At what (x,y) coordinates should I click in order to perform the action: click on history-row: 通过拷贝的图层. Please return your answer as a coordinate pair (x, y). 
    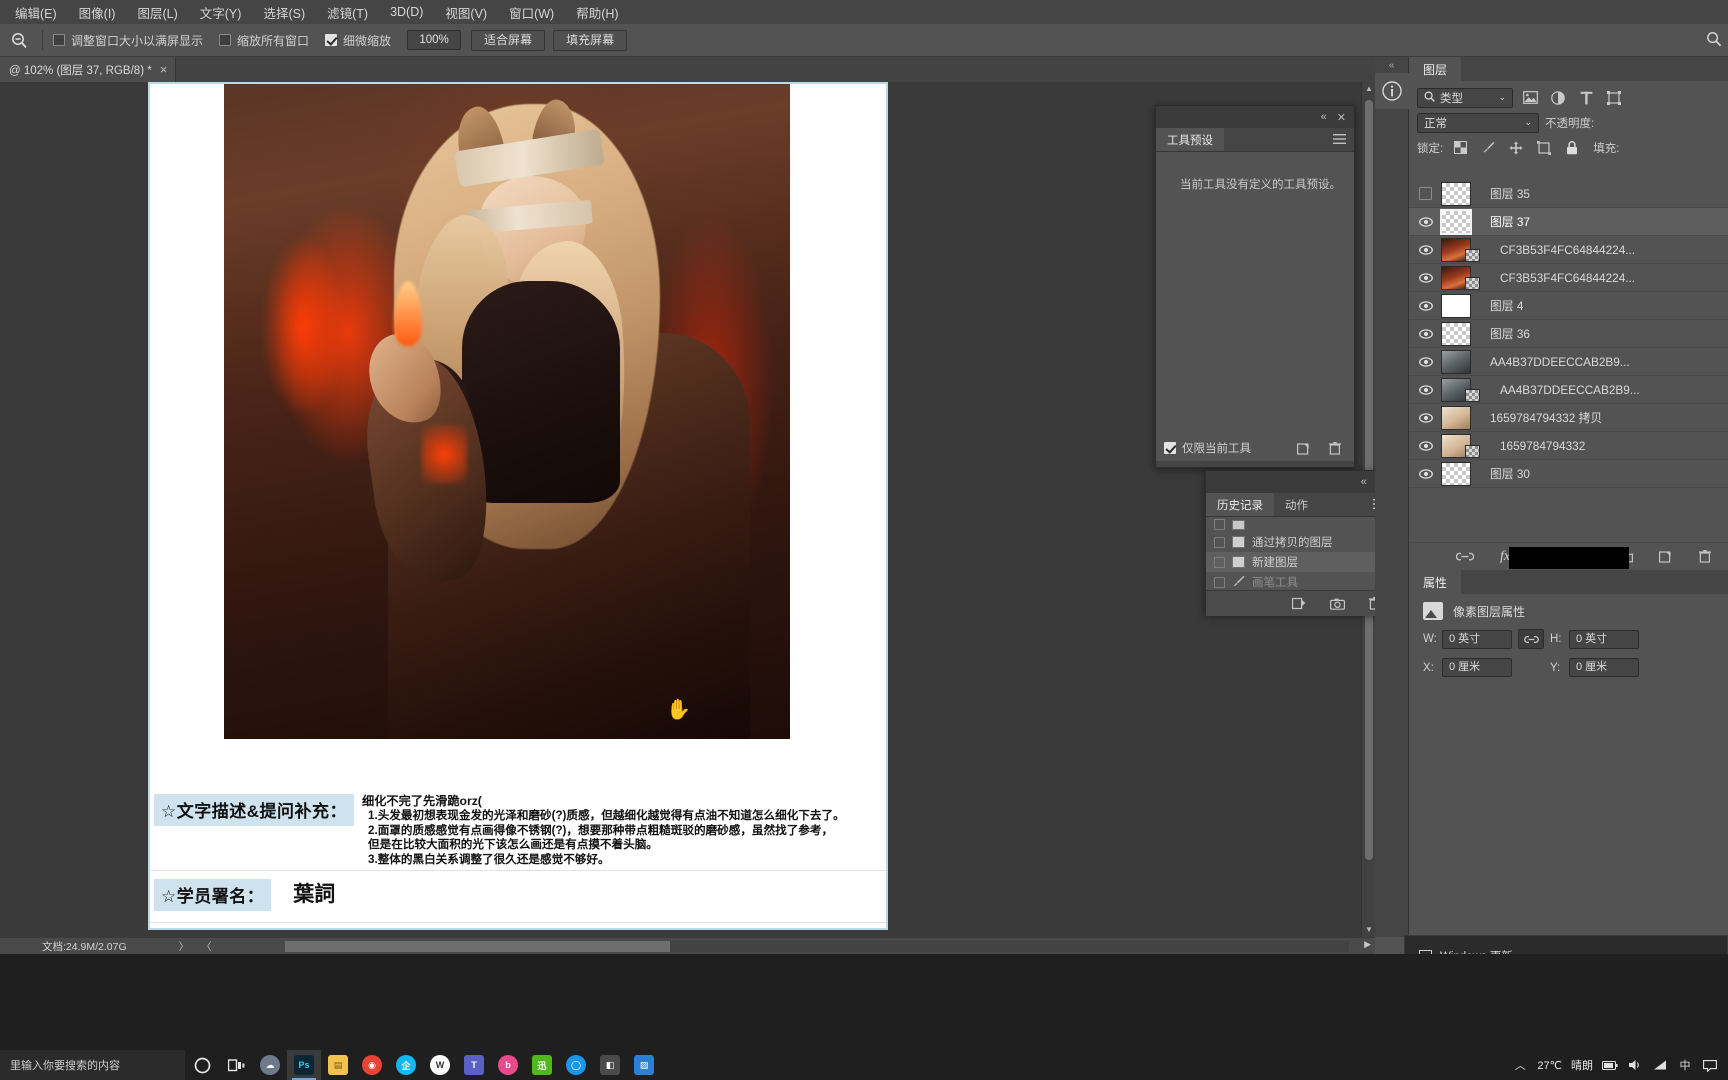
    Looking at the image, I should click on (1300, 542).